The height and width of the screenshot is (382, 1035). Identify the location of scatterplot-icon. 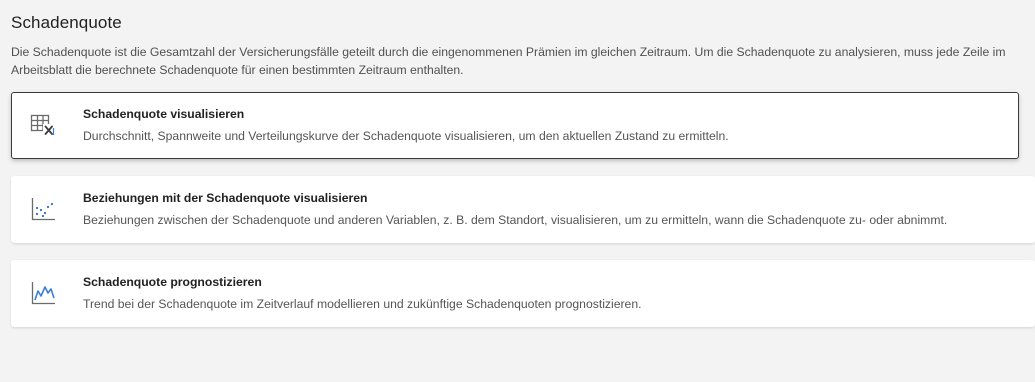
(43, 209).